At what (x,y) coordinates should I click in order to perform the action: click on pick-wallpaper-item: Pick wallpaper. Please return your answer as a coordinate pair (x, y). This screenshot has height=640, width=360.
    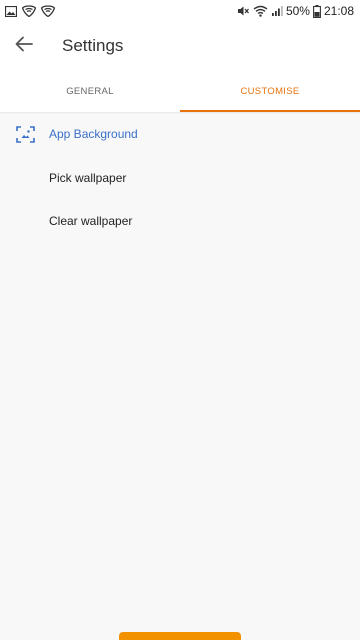
    Looking at the image, I should click on (180, 177).